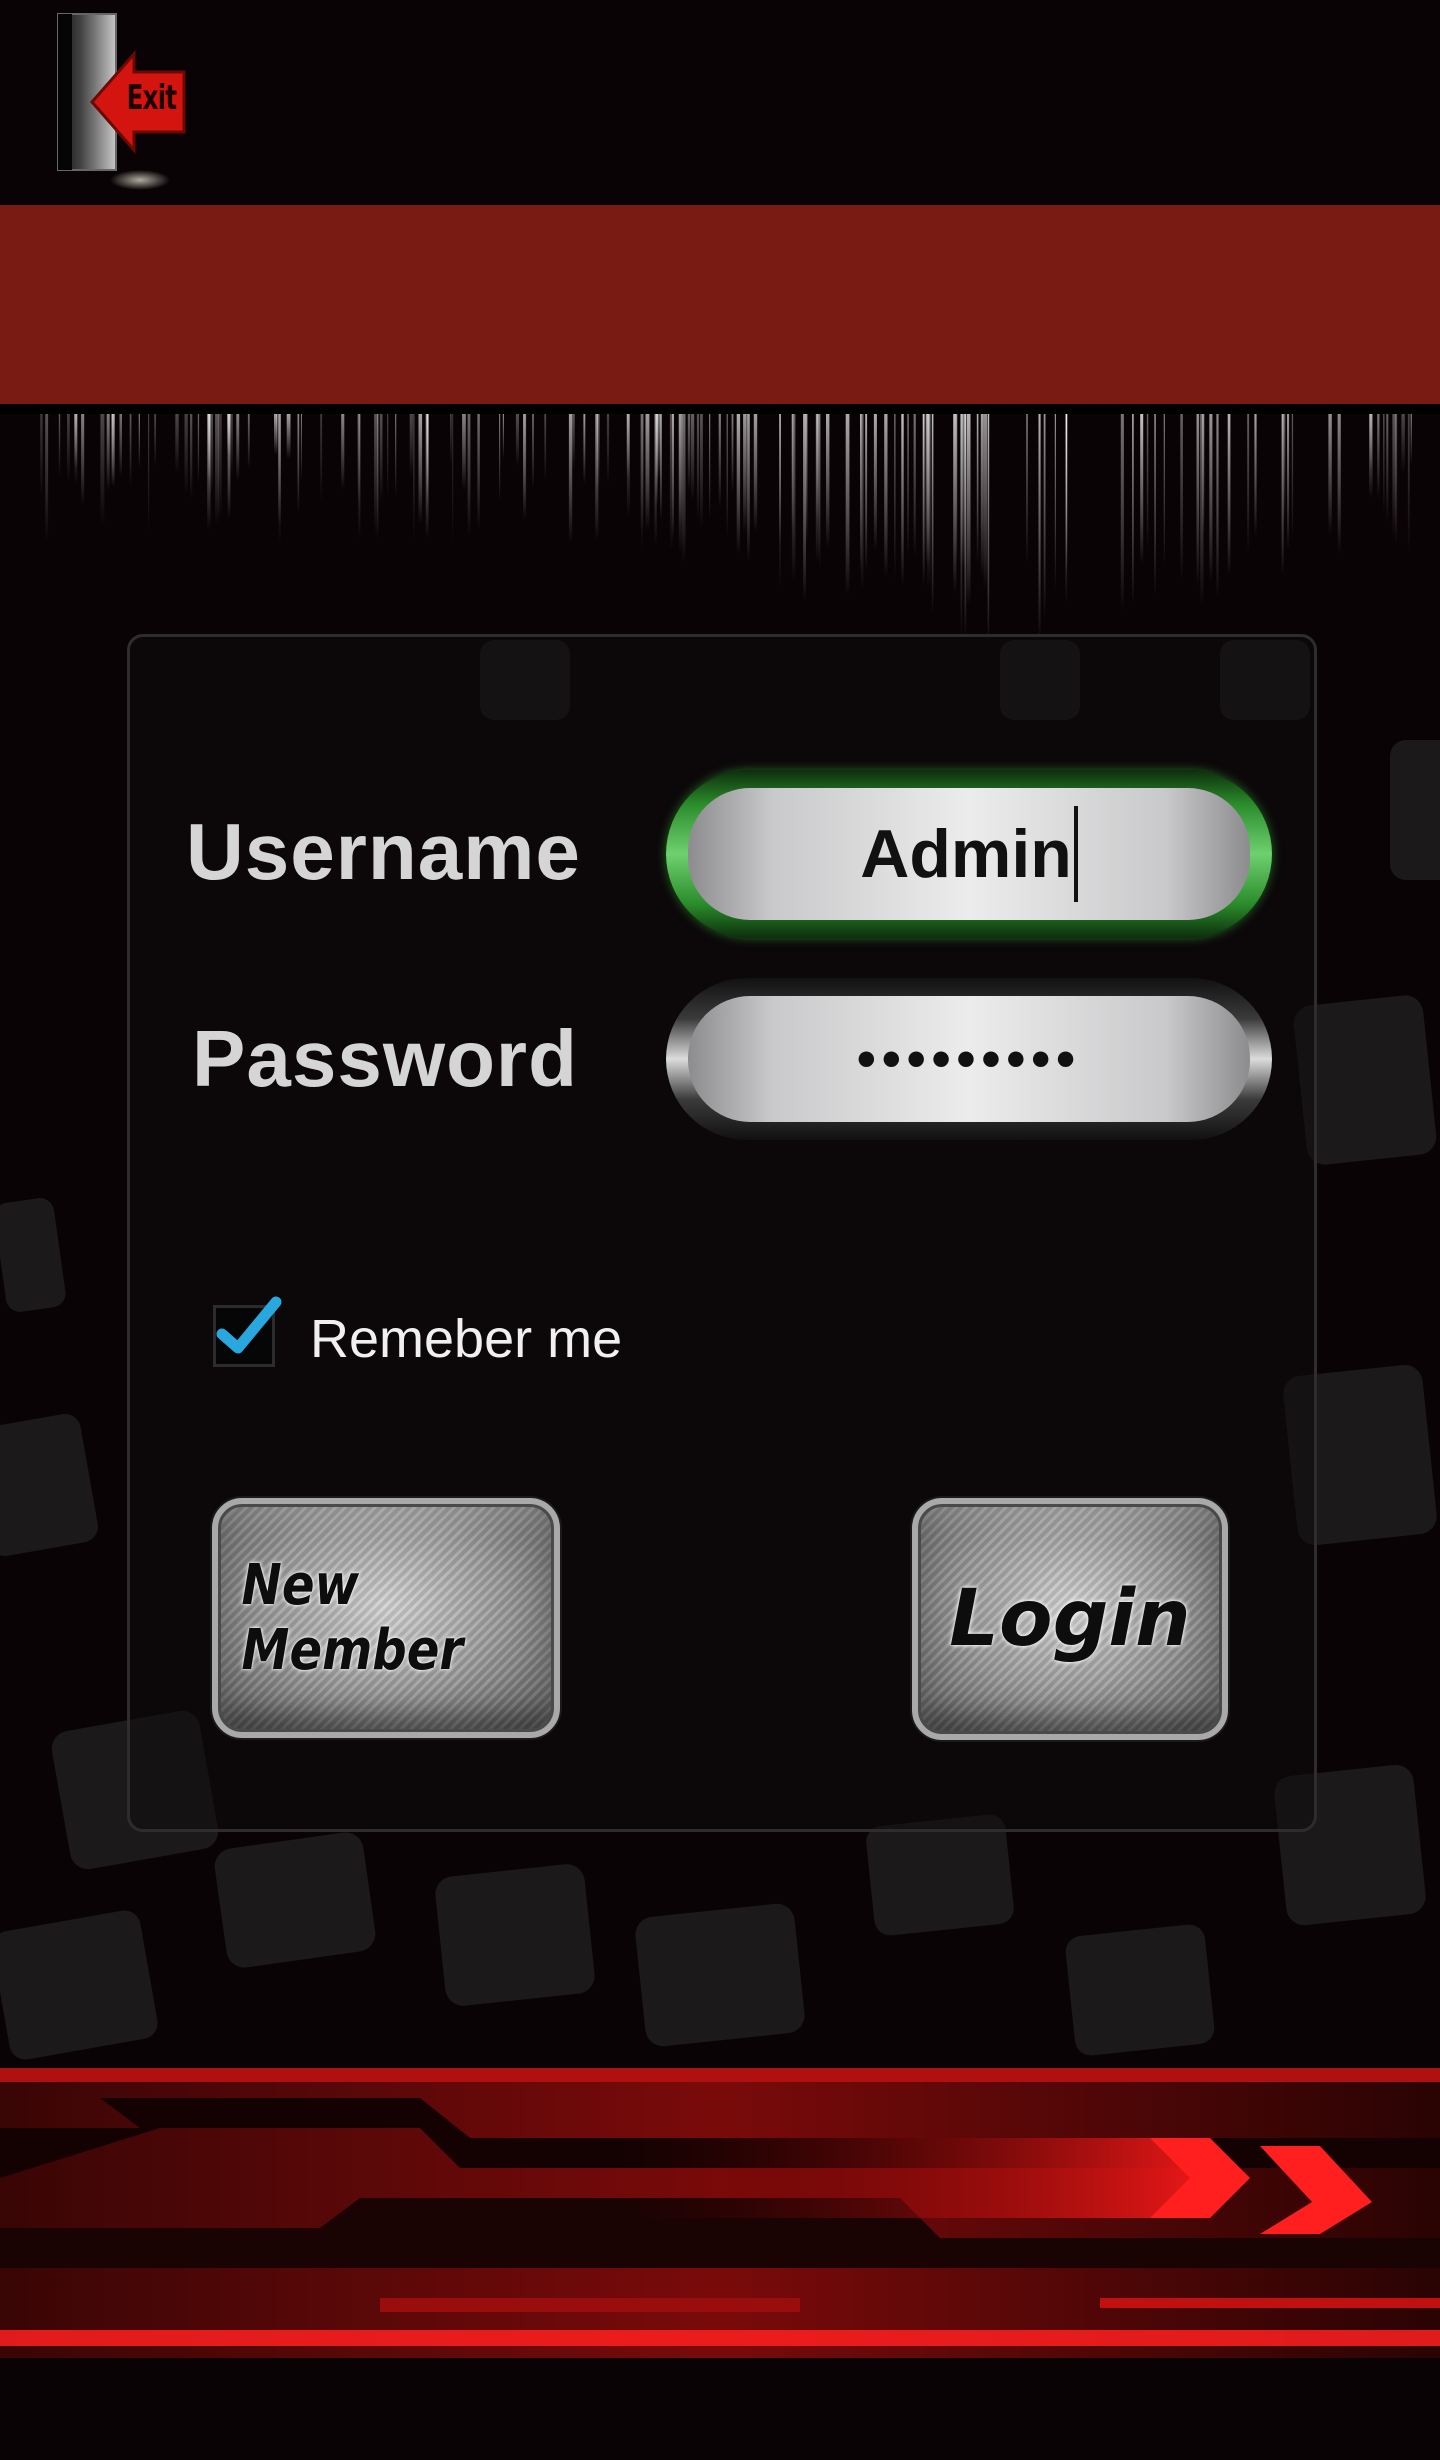  I want to click on streak-decoration, so click(726, 530).